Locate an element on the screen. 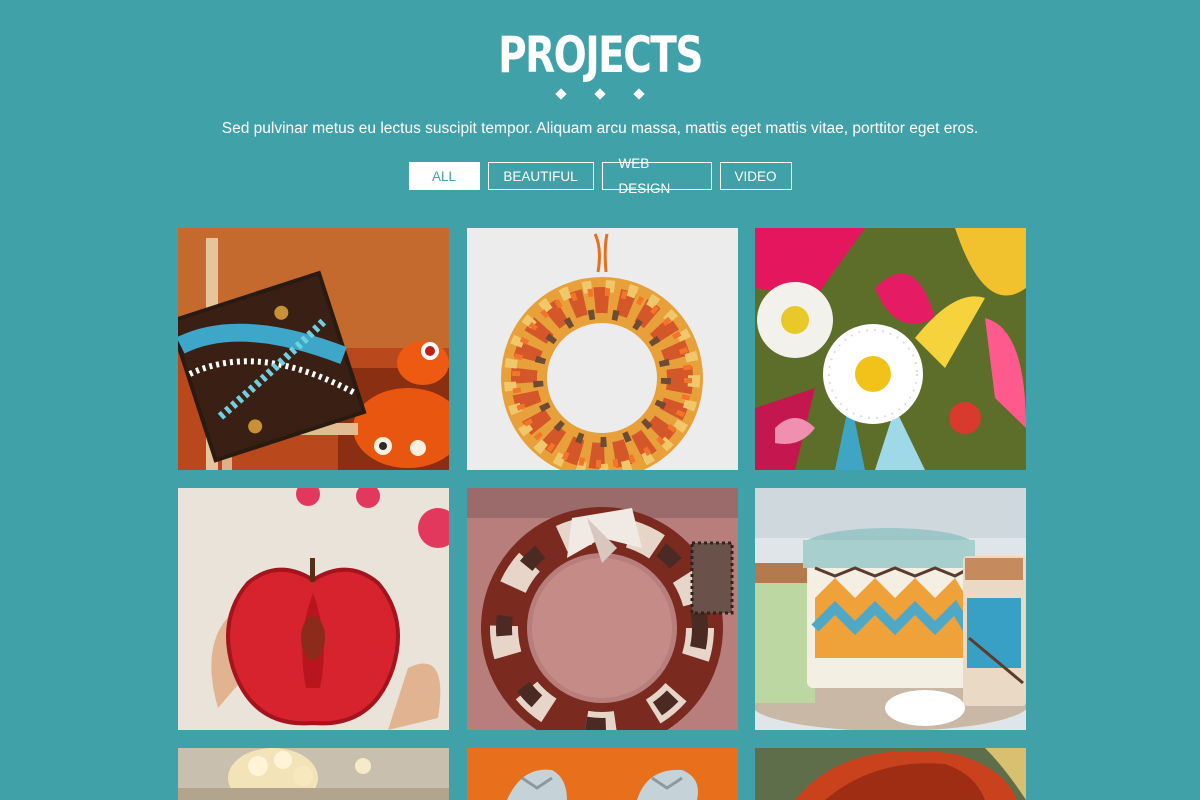 This screenshot has height=800, width=1200. page-title: PROJECTS is located at coordinates (600, 55).